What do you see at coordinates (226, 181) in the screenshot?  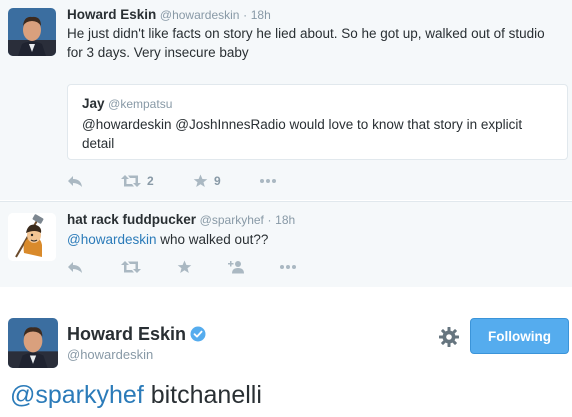 I see `favorite-button: 9` at bounding box center [226, 181].